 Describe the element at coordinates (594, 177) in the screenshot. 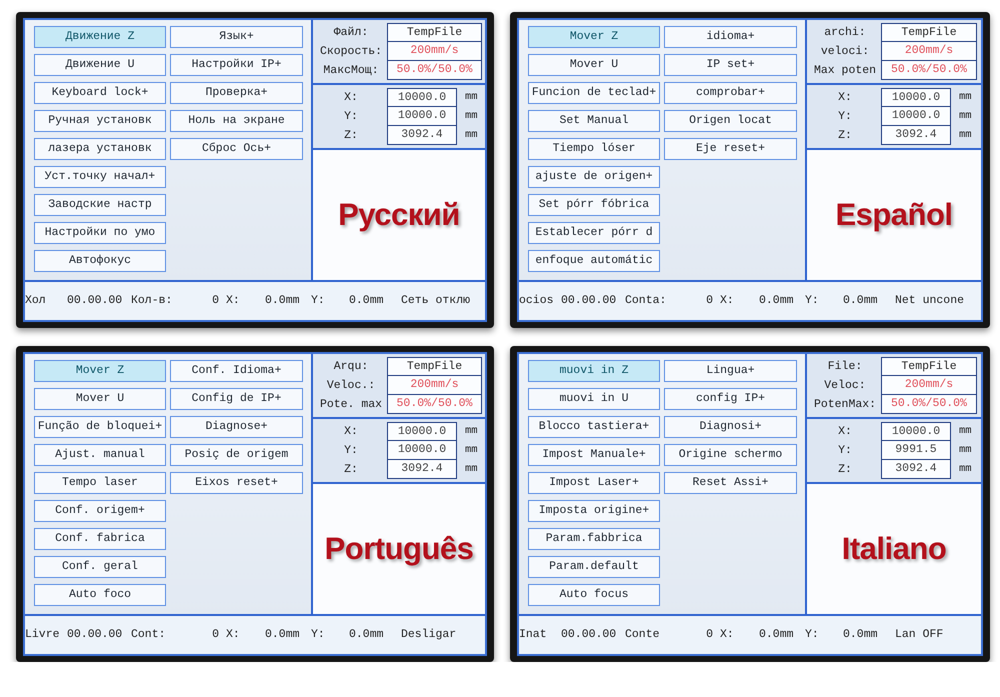

I see `menu-button: ajuste de origen+` at that location.